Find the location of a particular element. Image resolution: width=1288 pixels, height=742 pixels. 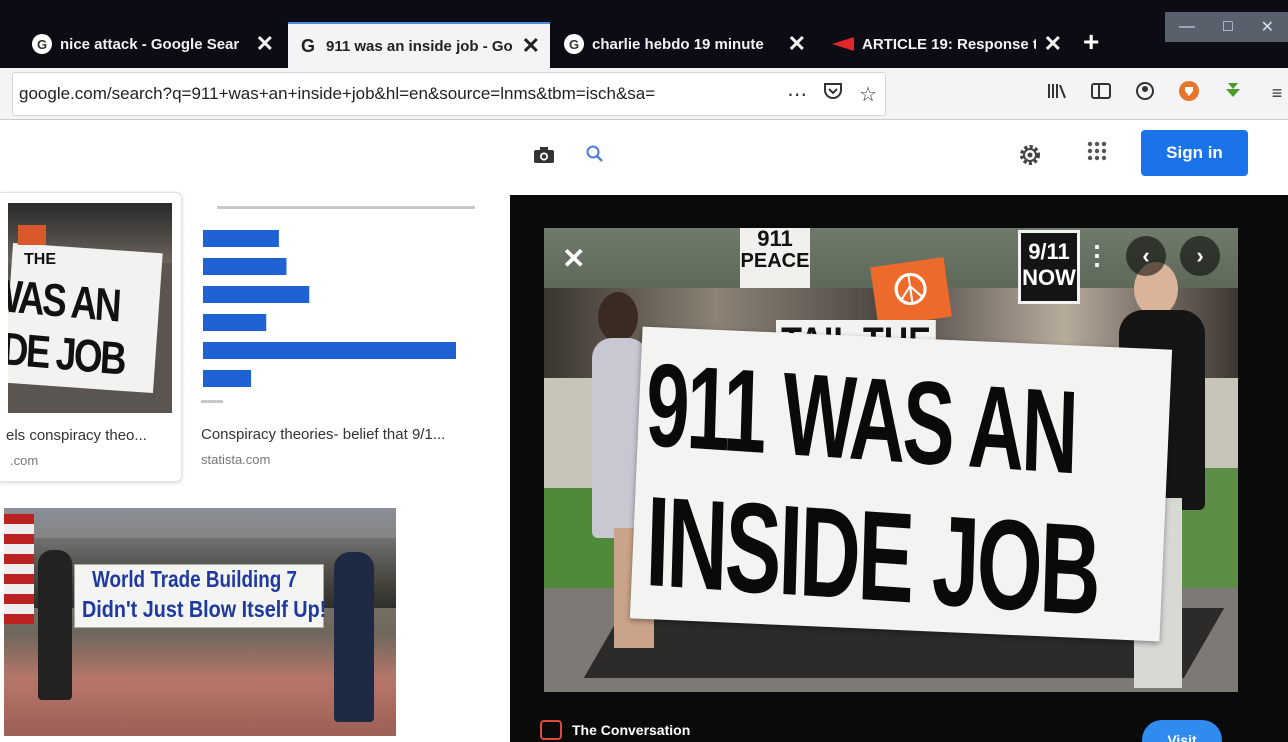

window-controls: — □ ✕ is located at coordinates (1226, 27).